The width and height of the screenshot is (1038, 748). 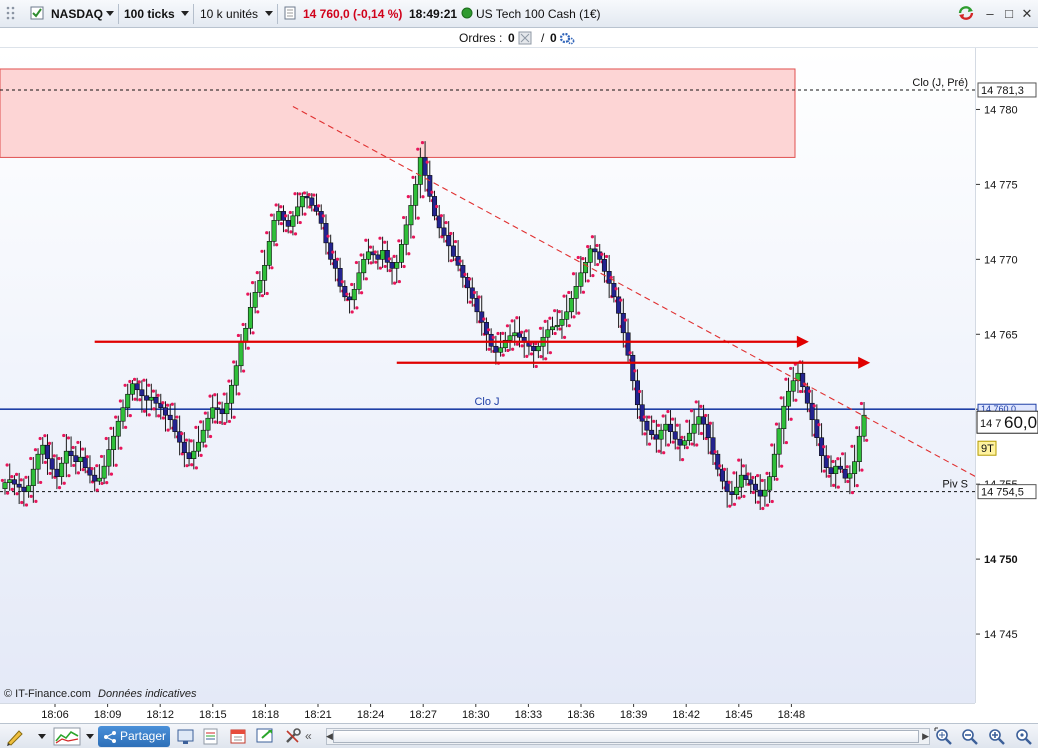 I want to click on screen-icon, so click(x=186, y=736).